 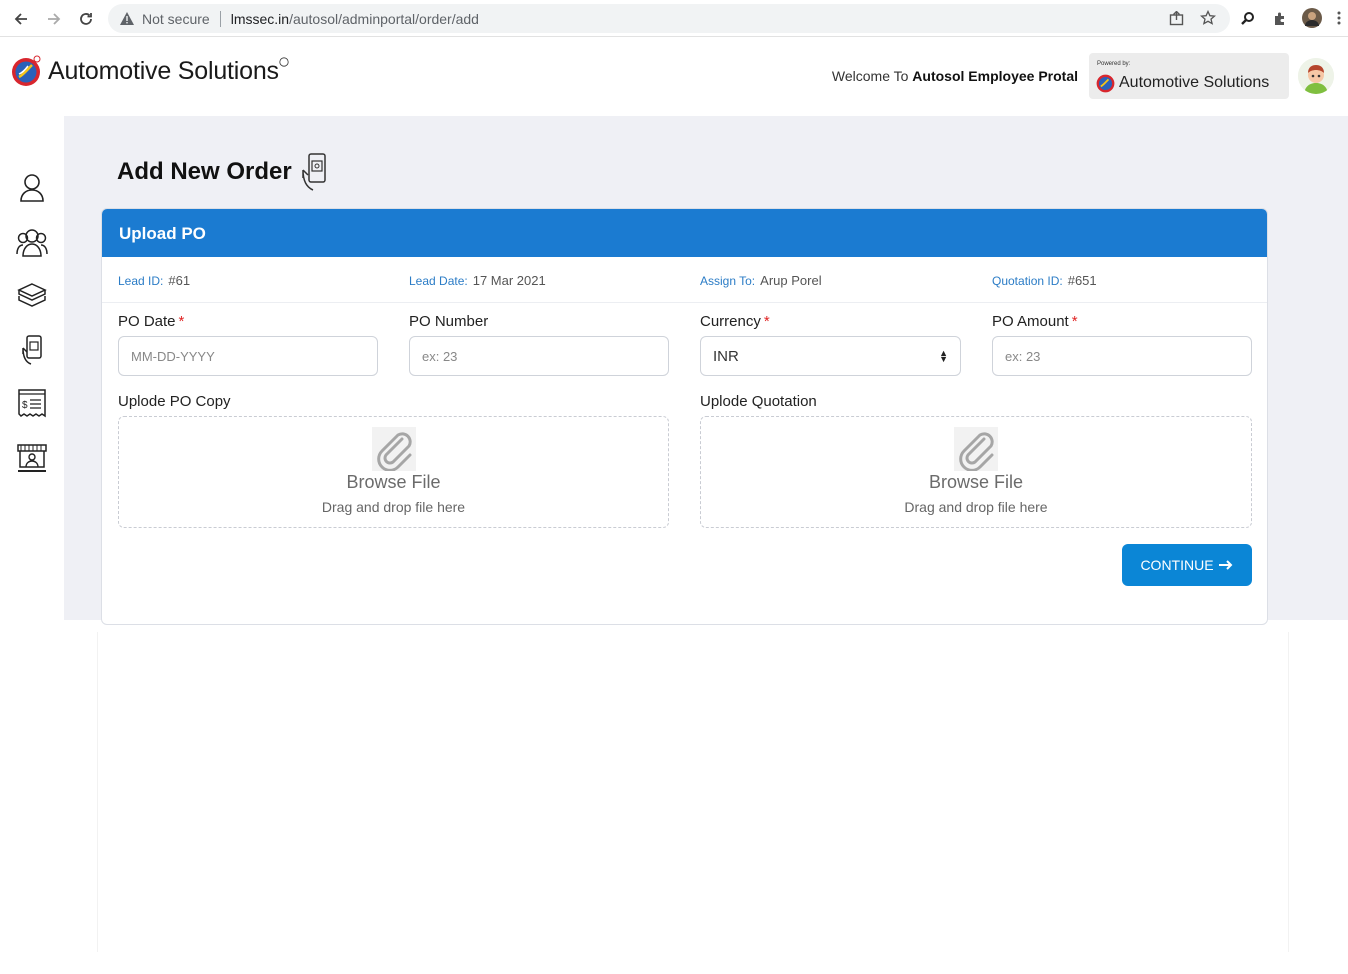 I want to click on forward-icon, so click(x=54, y=19).